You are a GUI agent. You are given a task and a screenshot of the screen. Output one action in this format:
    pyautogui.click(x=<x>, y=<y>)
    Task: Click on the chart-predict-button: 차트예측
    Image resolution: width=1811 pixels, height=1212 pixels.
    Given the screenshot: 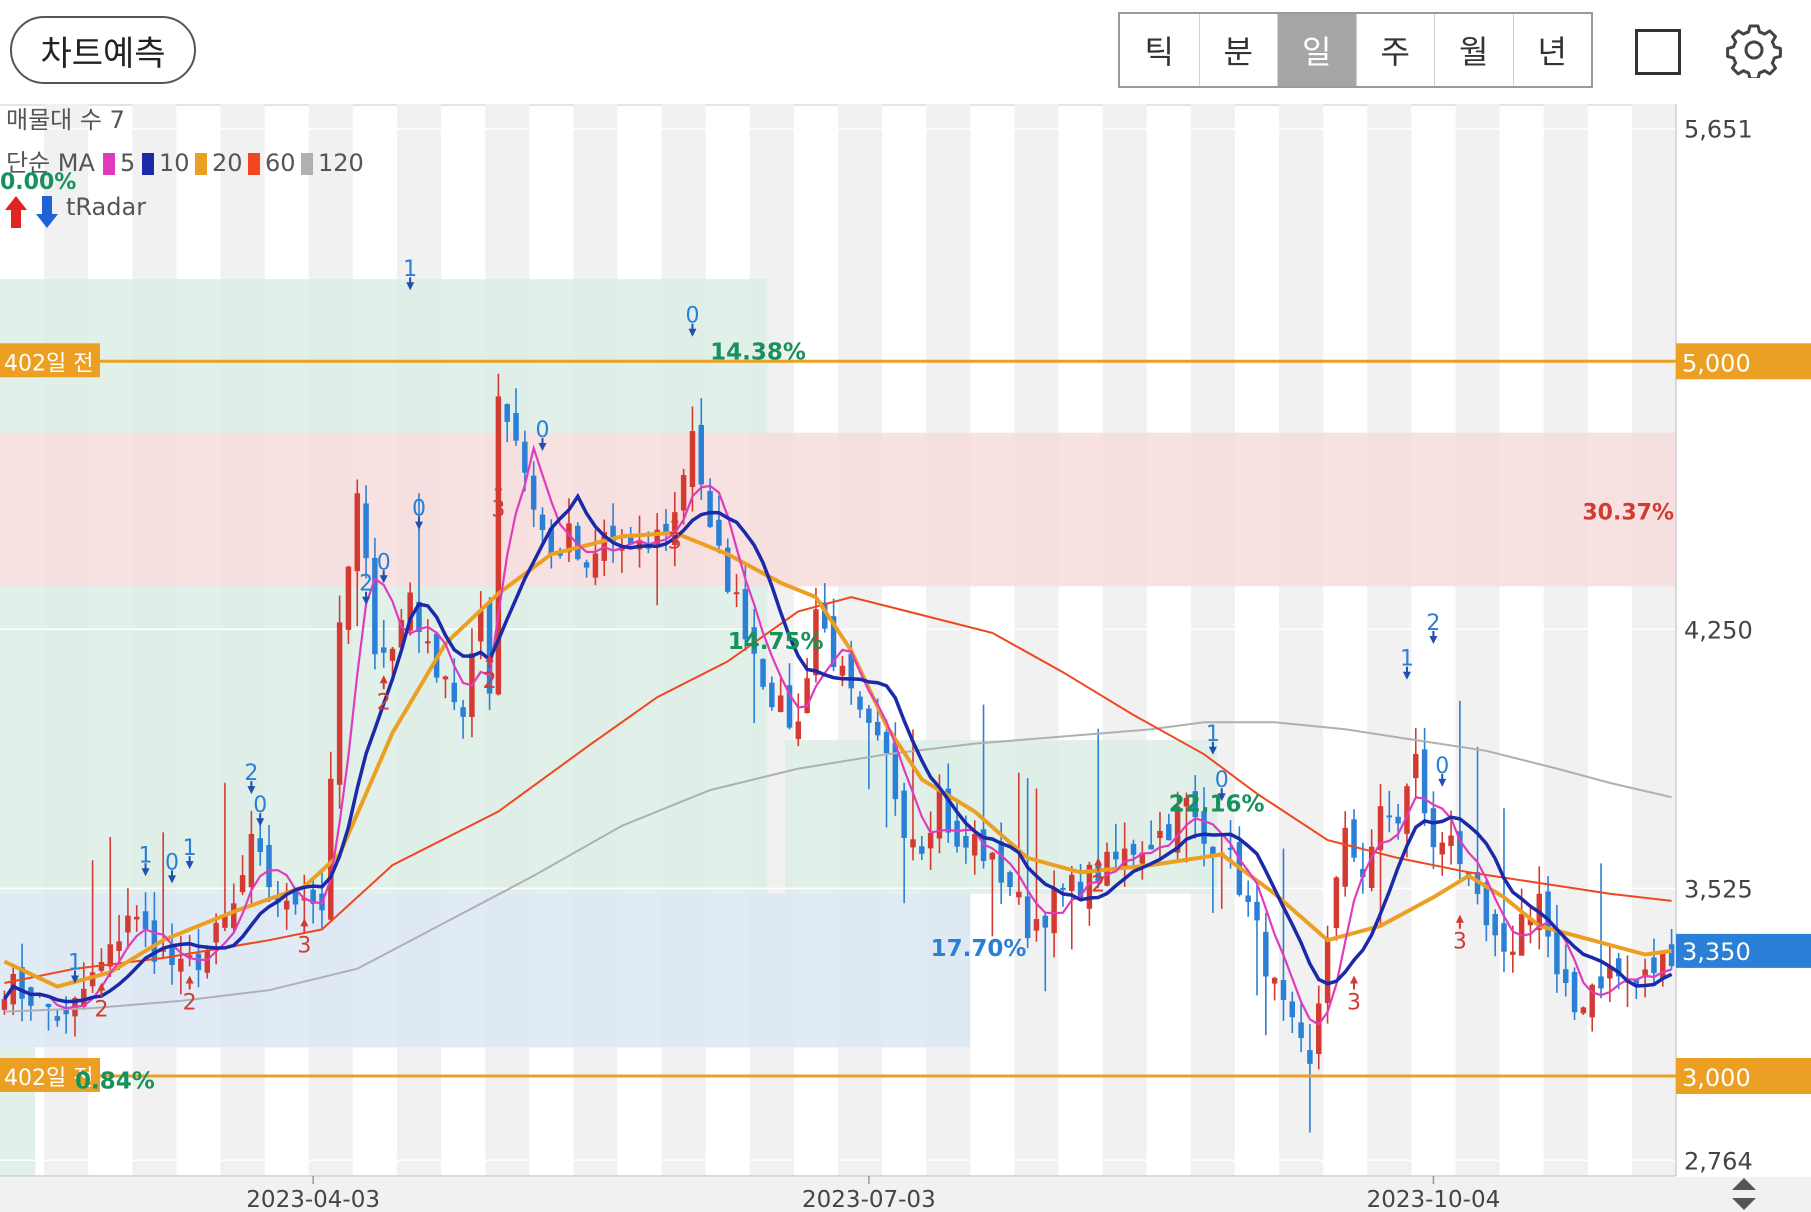 What is the action you would take?
    pyautogui.click(x=103, y=50)
    